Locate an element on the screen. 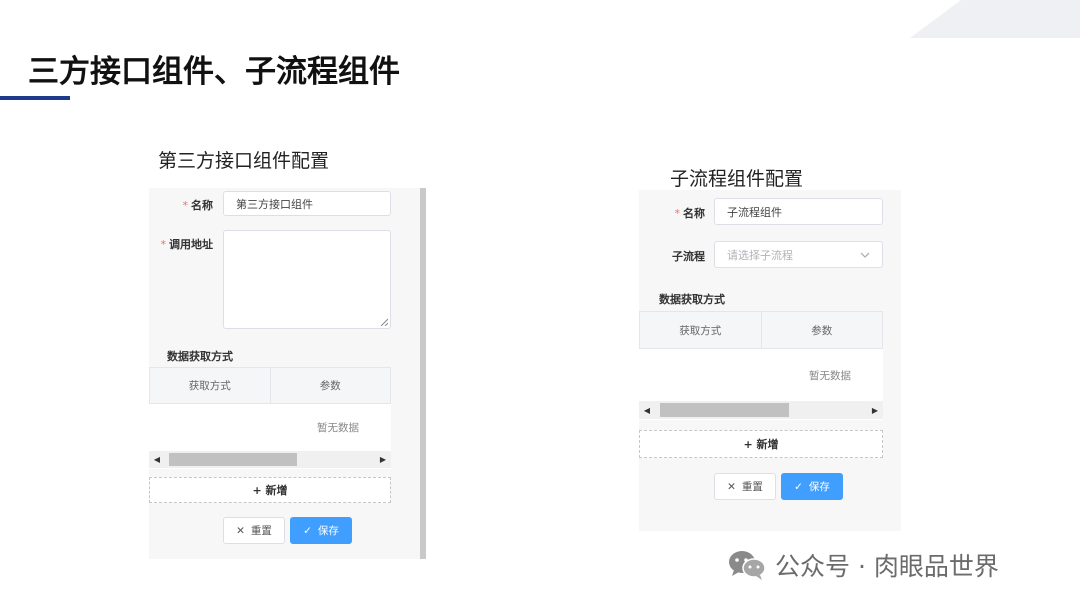 This screenshot has width=1080, height=608. resize-grip-icon is located at coordinates (384, 322).